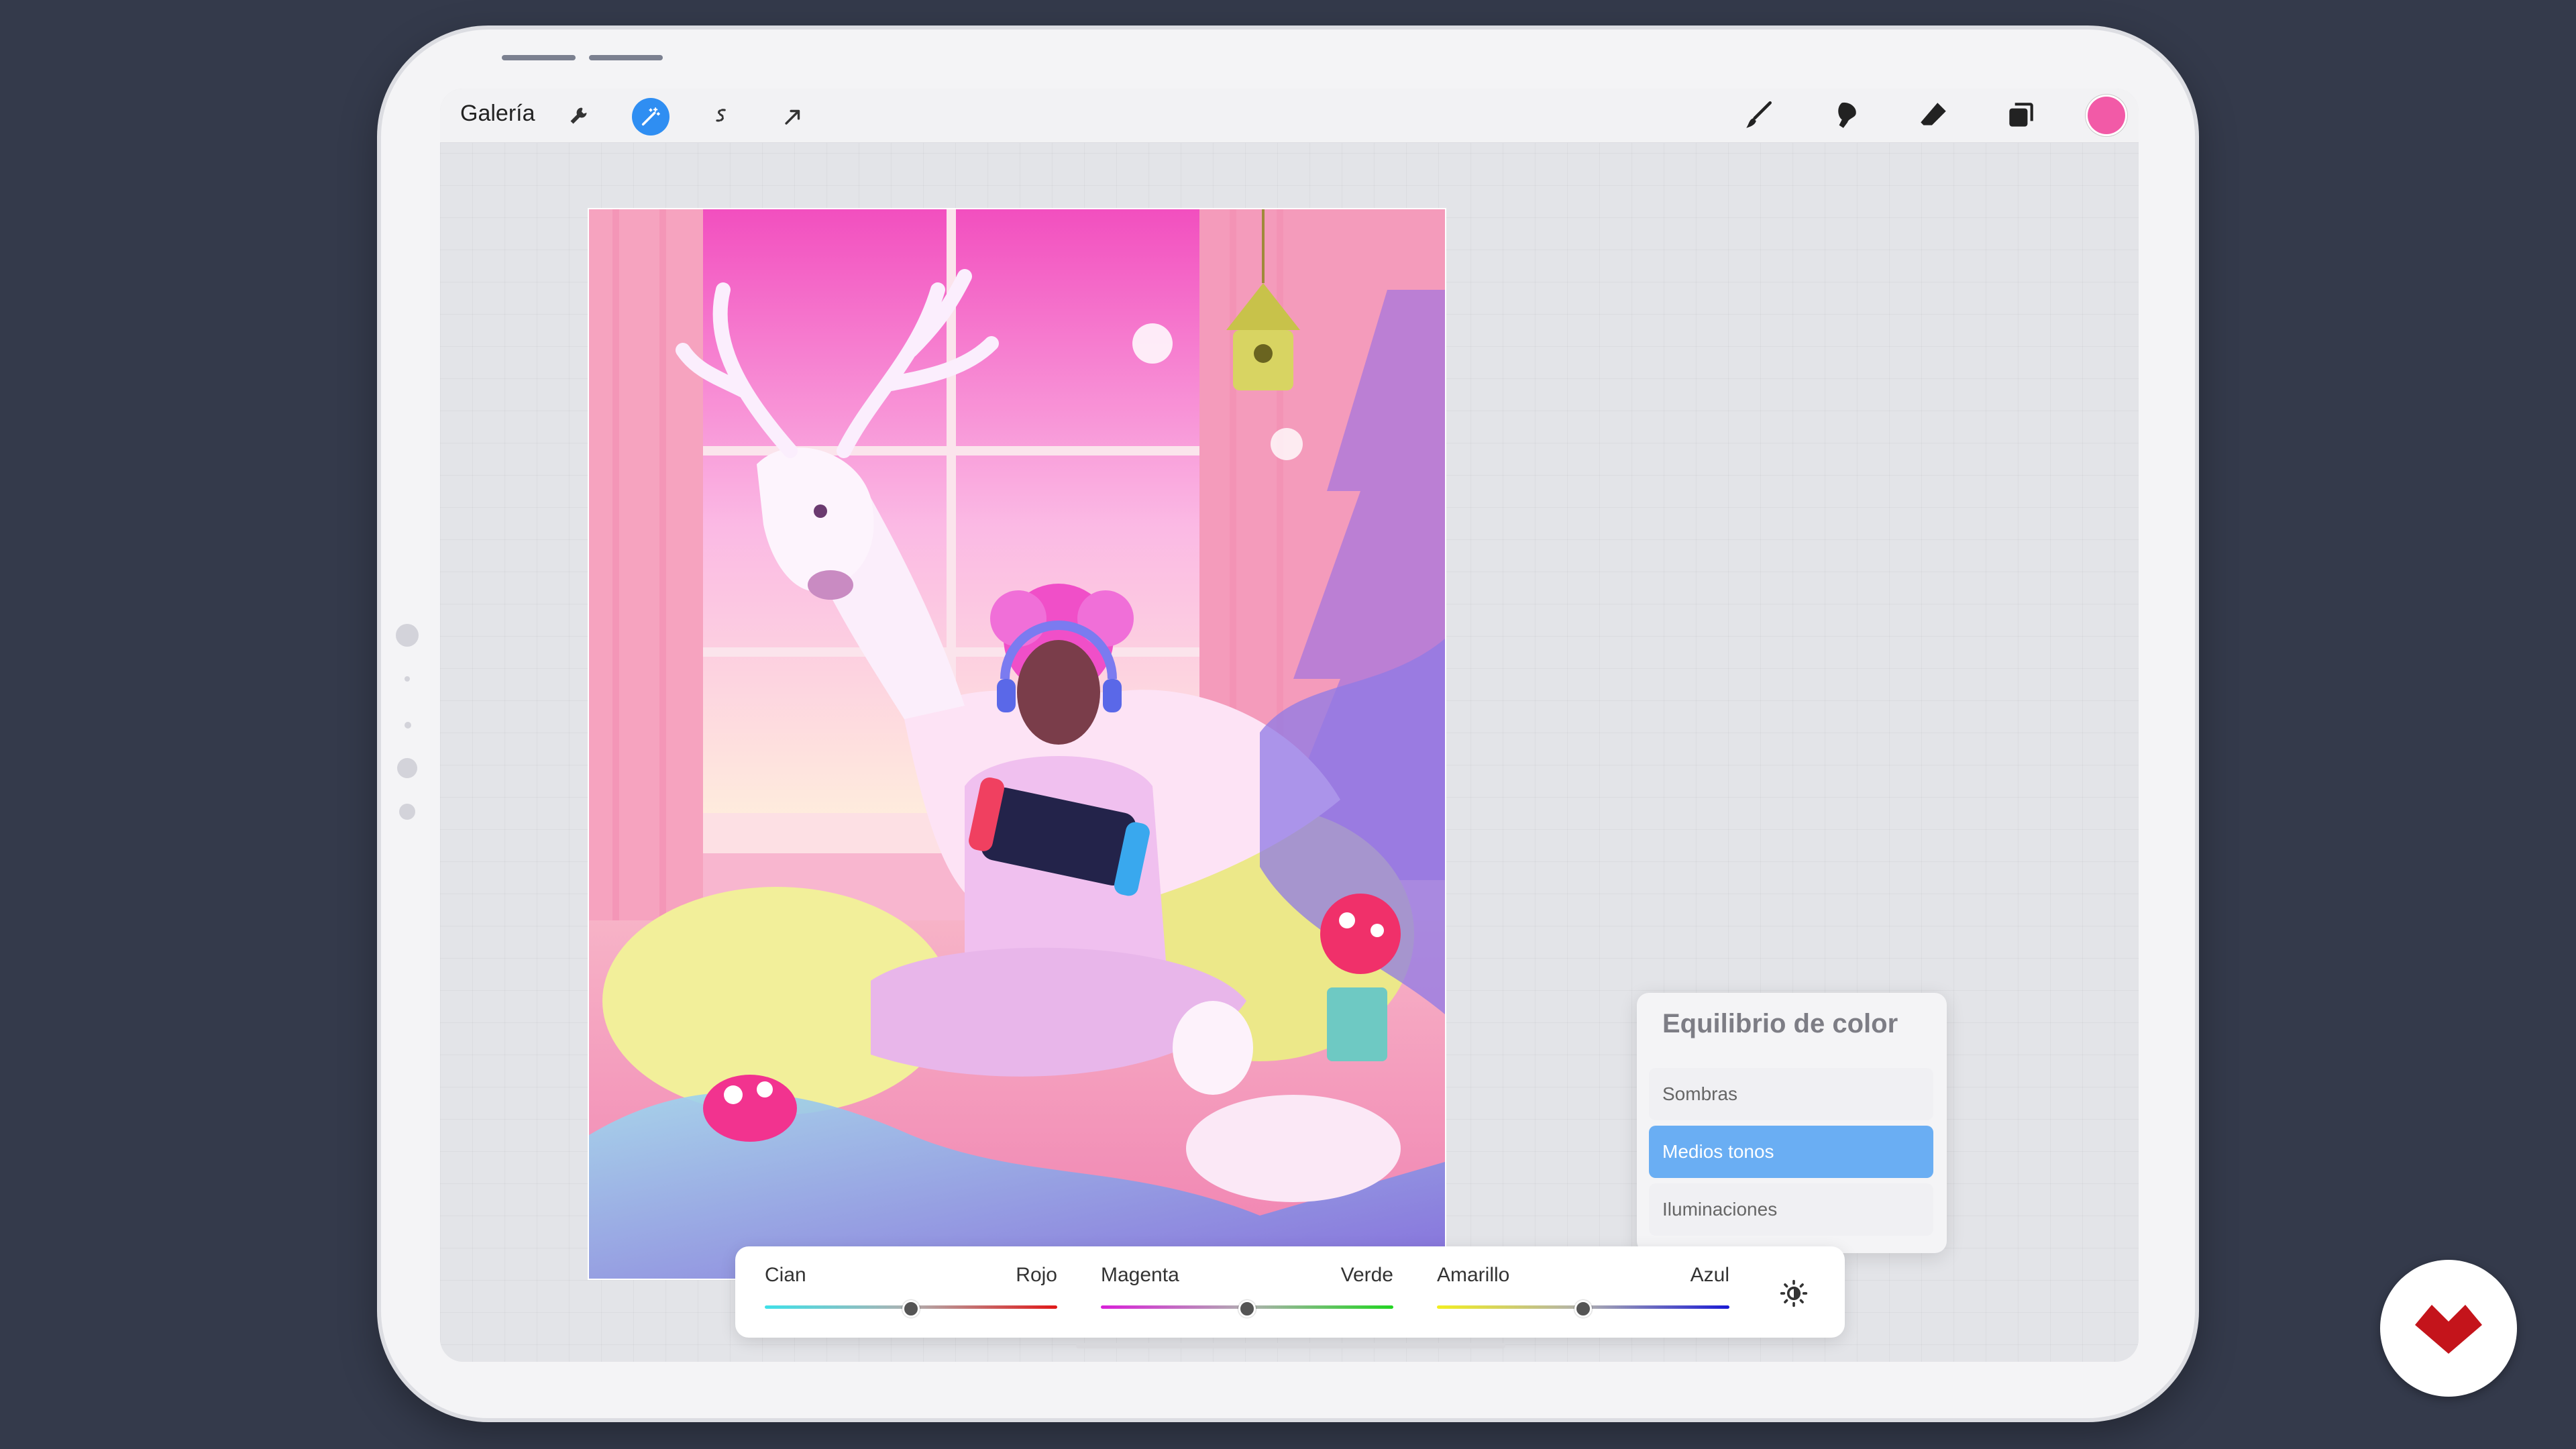  What do you see at coordinates (1759, 115) in the screenshot?
I see `brush-icon` at bounding box center [1759, 115].